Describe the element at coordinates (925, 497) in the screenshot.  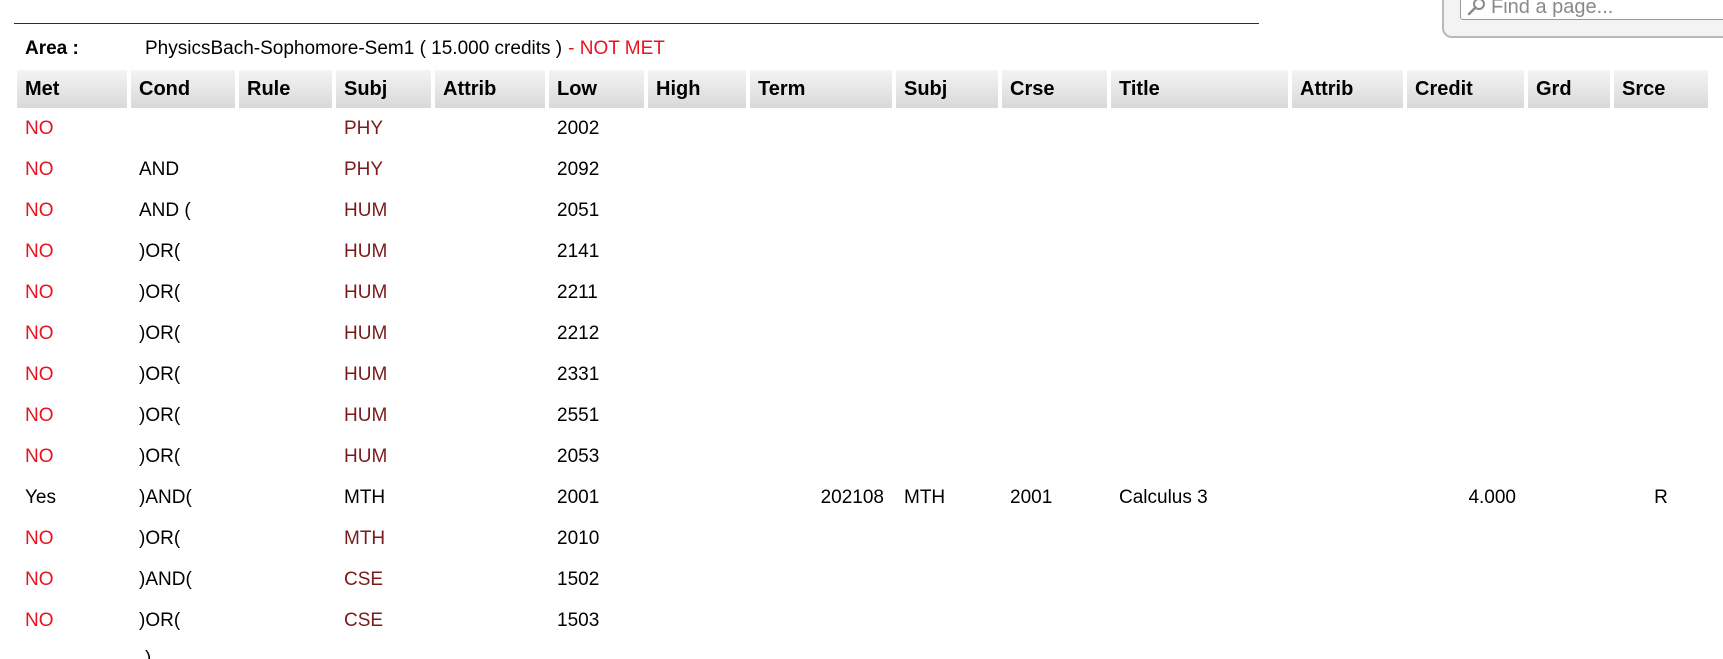
I see `cell-course-subj: MTH` at that location.